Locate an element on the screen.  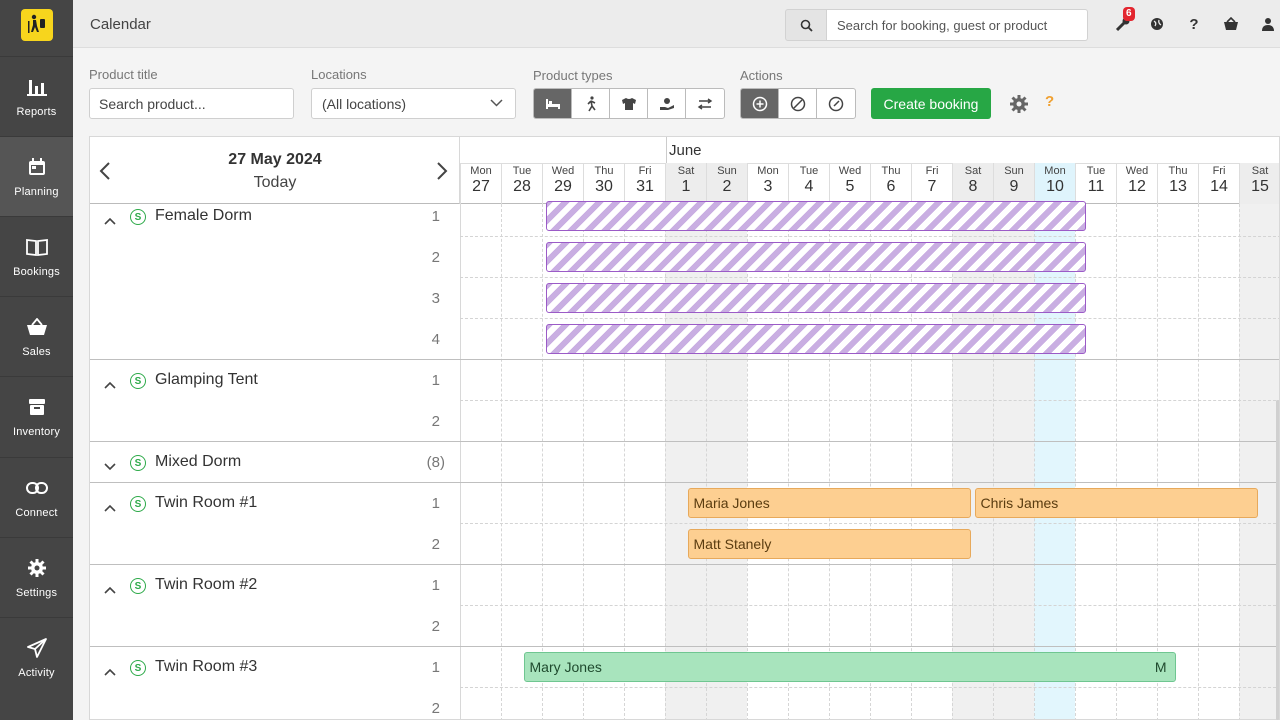
product-search-input is located at coordinates (191, 103).